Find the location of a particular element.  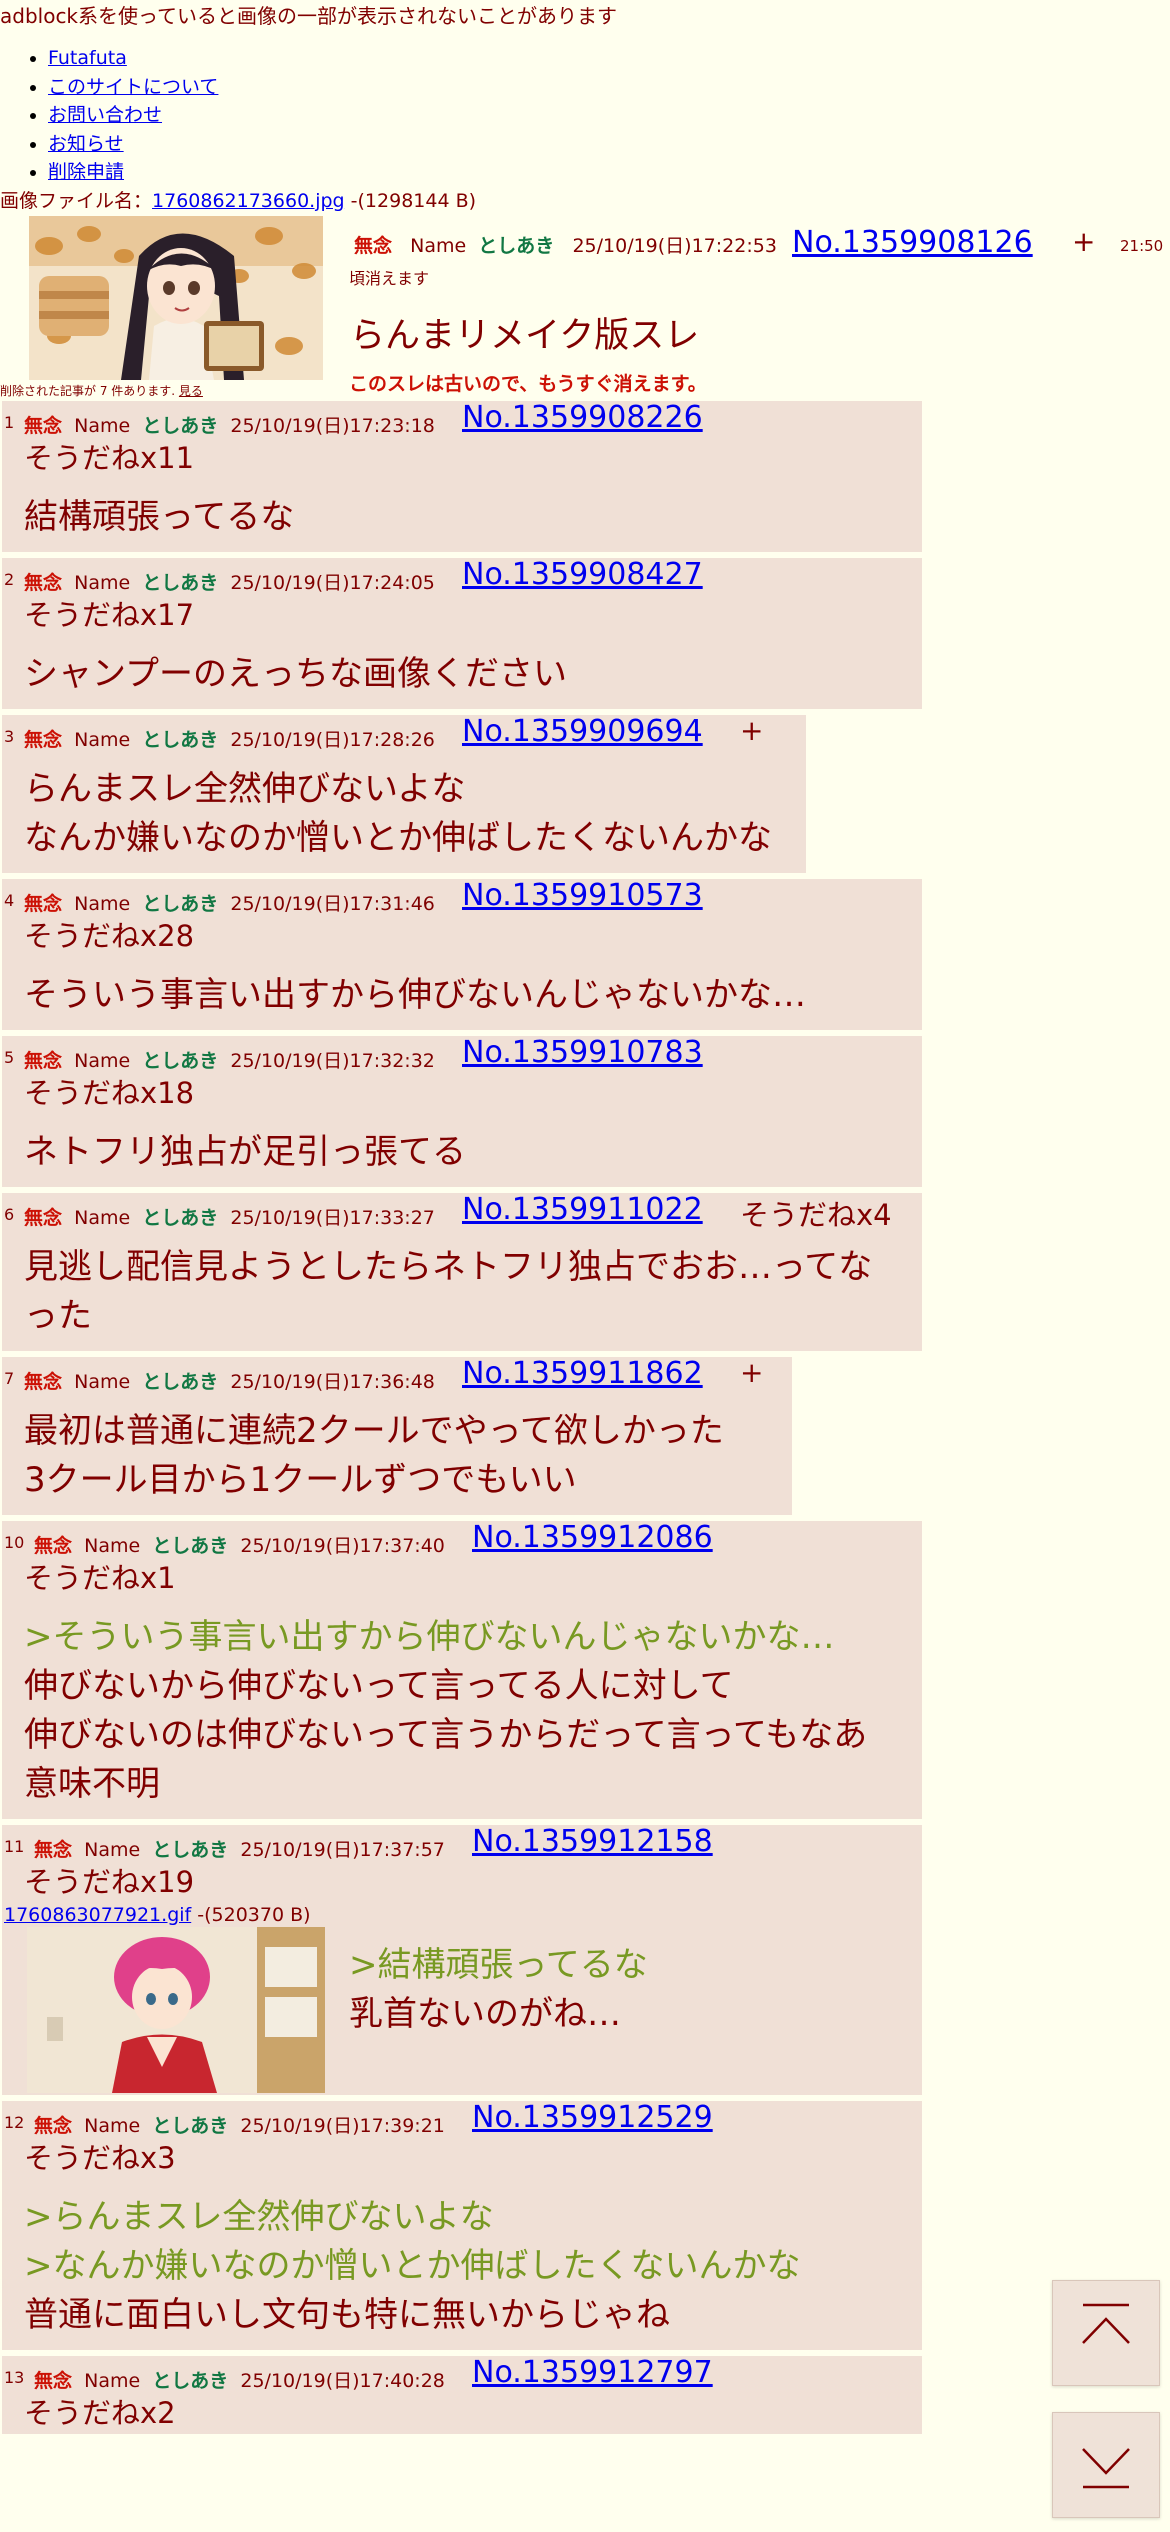

reply-post-number: No.1359908226 is located at coordinates (582, 417).